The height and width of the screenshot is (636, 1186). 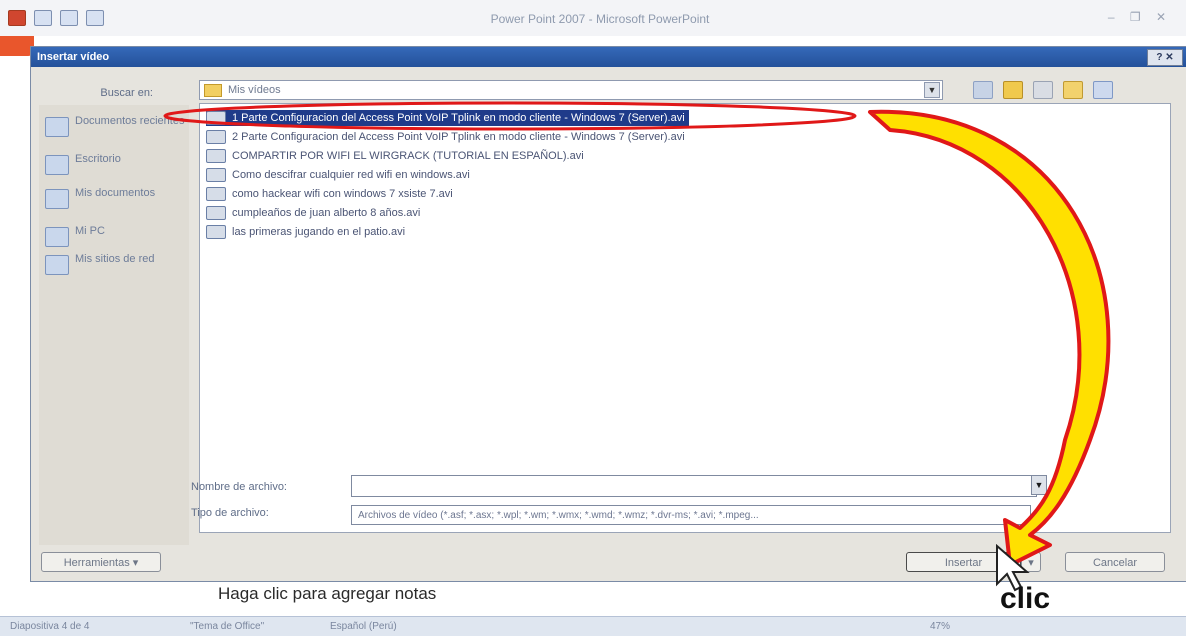 What do you see at coordinates (1025, 598) in the screenshot?
I see `clic-annotation-label: clic` at bounding box center [1025, 598].